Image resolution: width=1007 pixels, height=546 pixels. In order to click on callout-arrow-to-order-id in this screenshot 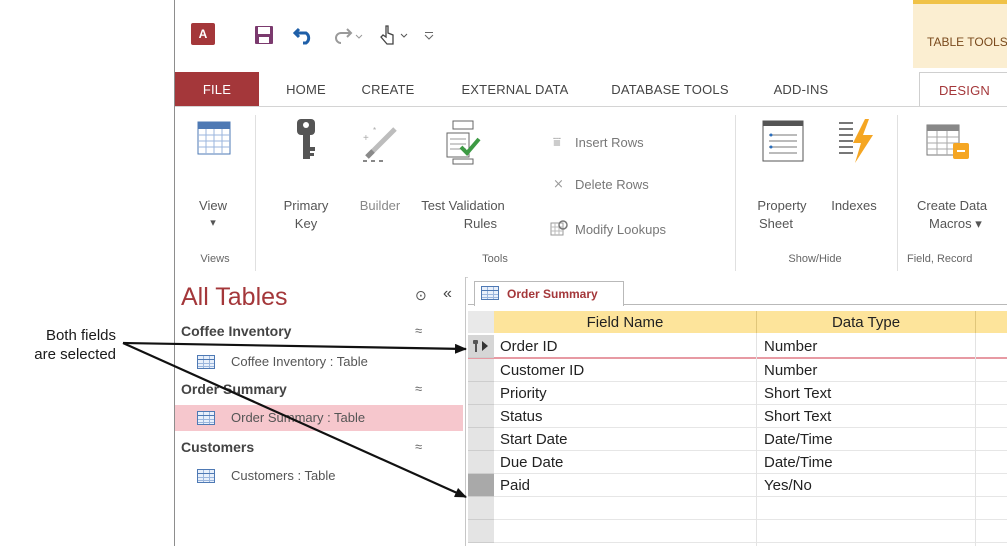, I will do `click(294, 347)`.